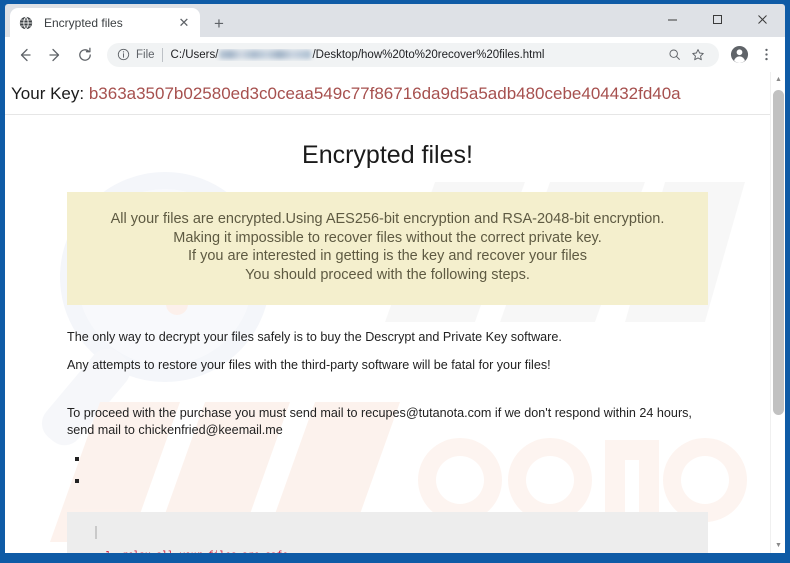 The height and width of the screenshot is (563, 790). I want to click on toolbar-right-actions, so click(752, 55).